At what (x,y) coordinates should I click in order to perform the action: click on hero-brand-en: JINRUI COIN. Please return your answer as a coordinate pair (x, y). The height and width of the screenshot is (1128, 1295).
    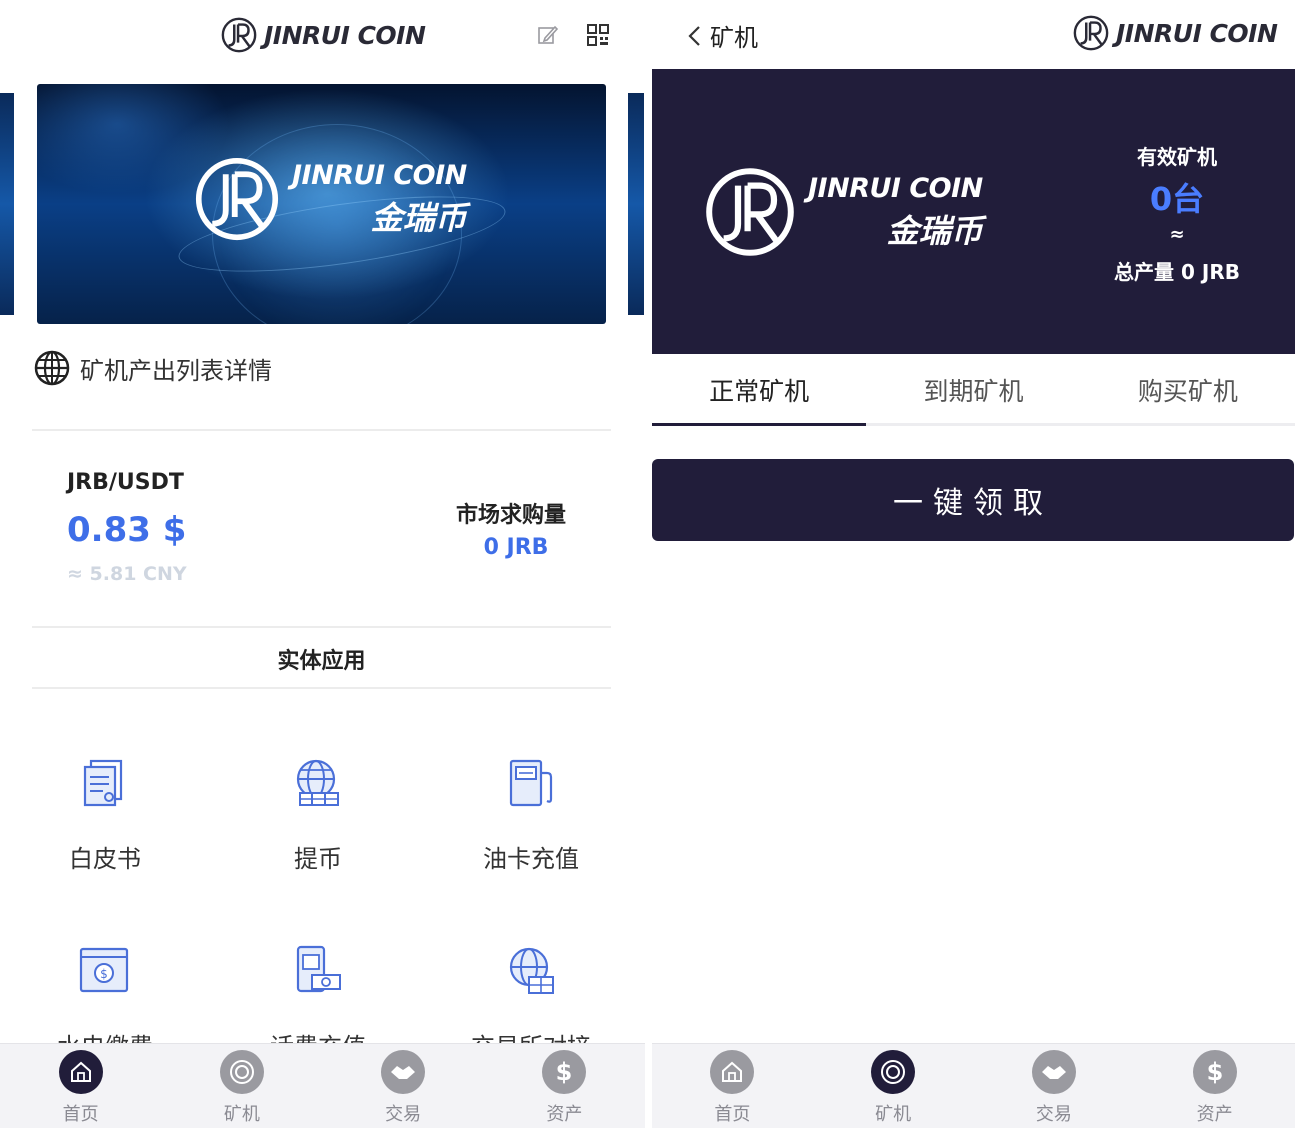
    Looking at the image, I should click on (895, 188).